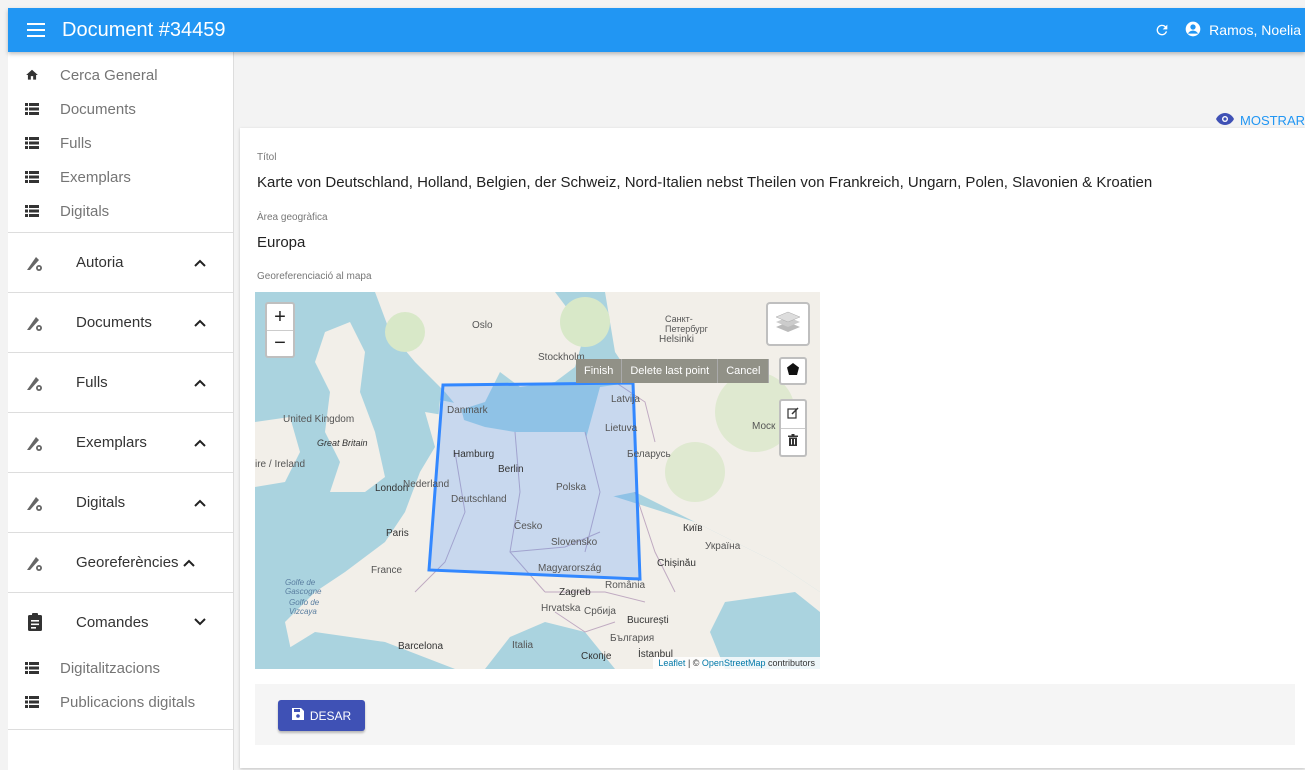  I want to click on map-label-berlin: Berlin, so click(511, 469).